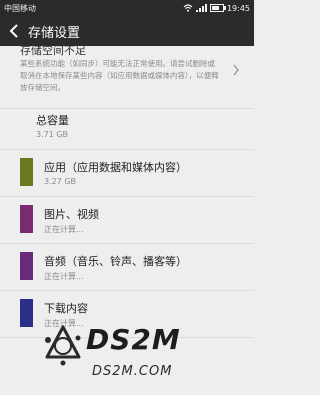  Describe the element at coordinates (66, 308) in the screenshot. I see `category-label: 下载内容` at that location.